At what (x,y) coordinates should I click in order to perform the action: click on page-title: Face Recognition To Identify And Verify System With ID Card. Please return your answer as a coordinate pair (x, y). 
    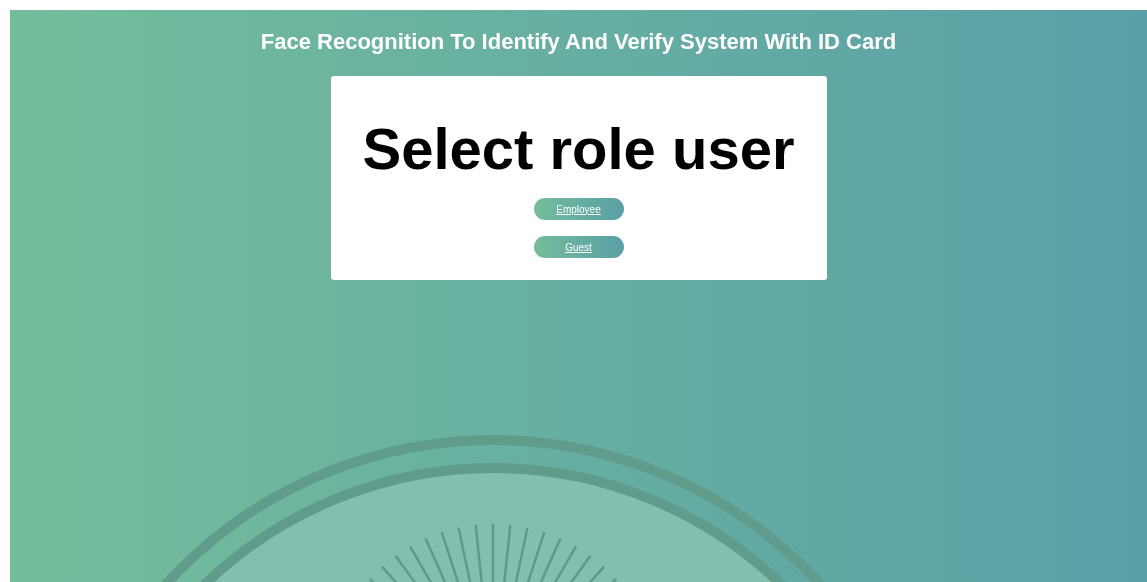
    Looking at the image, I should click on (578, 42).